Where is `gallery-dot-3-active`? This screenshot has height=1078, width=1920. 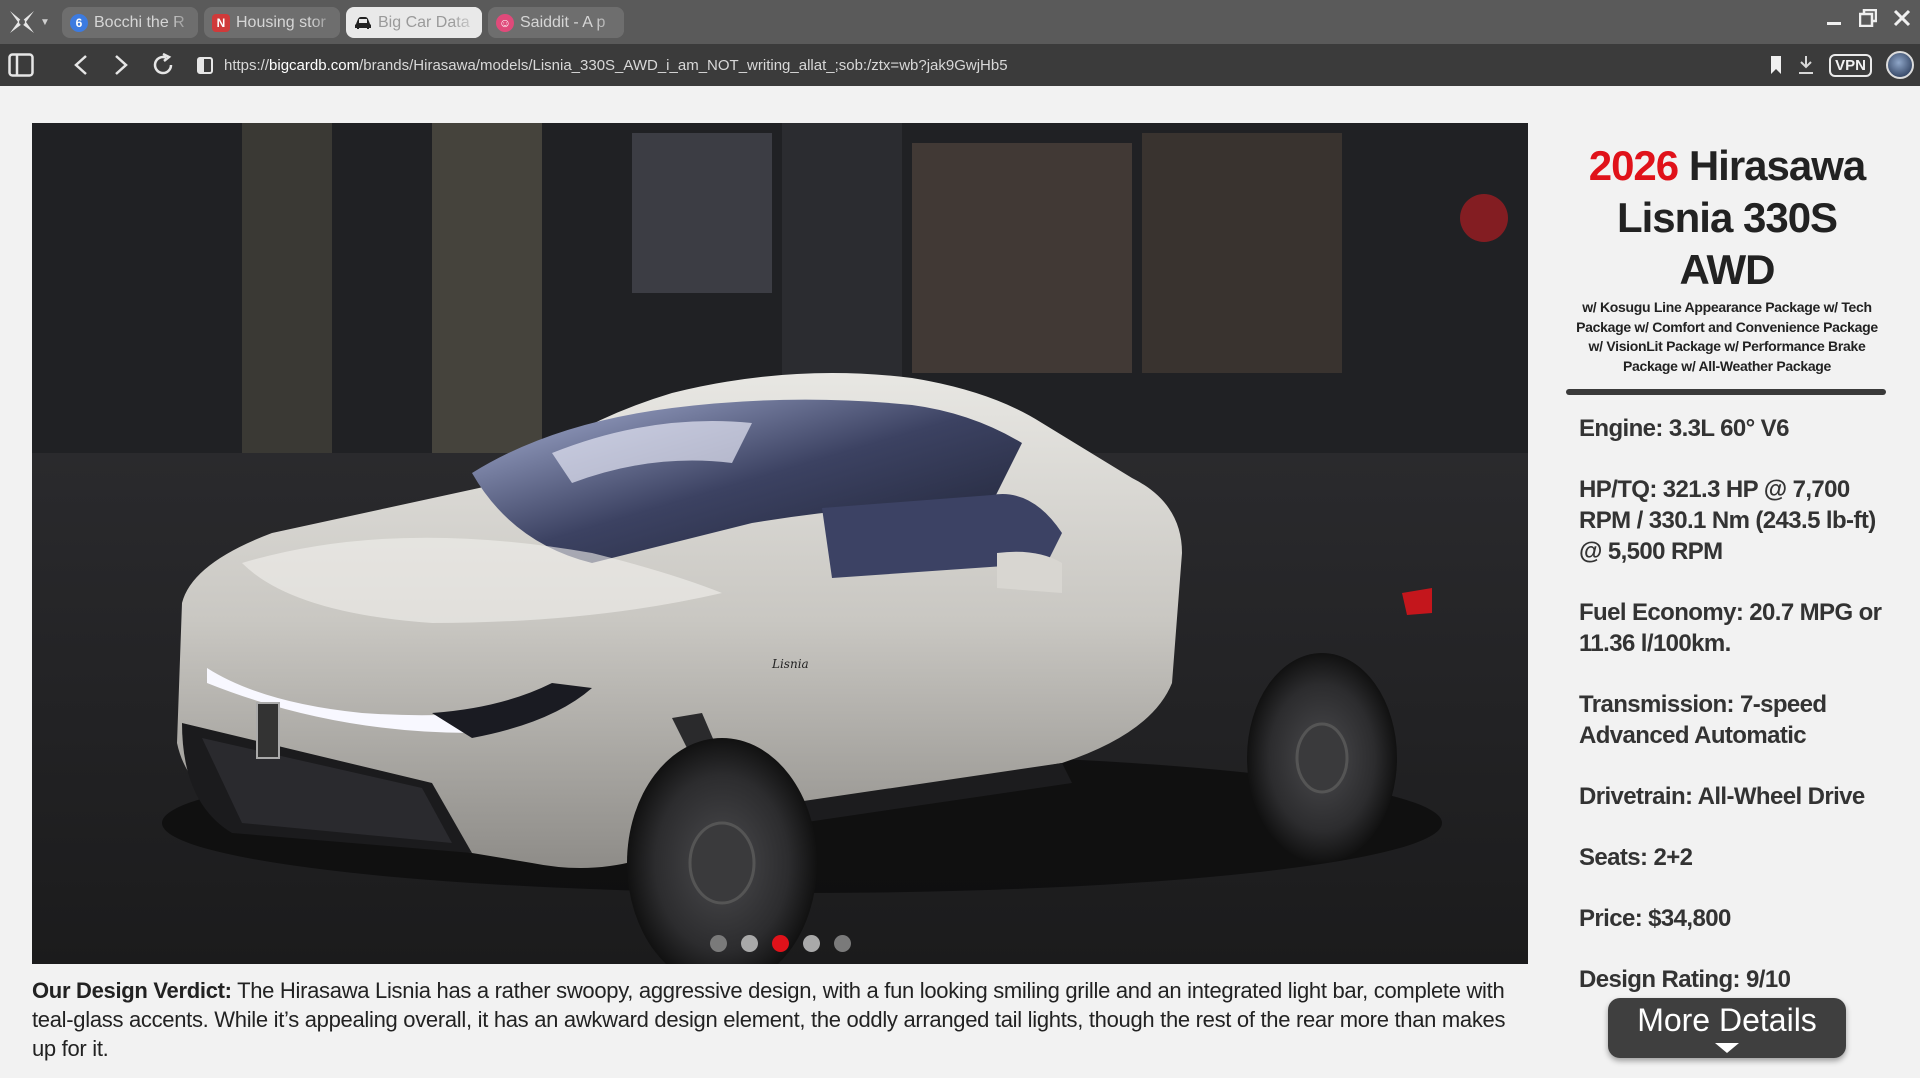
gallery-dot-3-active is located at coordinates (780, 943).